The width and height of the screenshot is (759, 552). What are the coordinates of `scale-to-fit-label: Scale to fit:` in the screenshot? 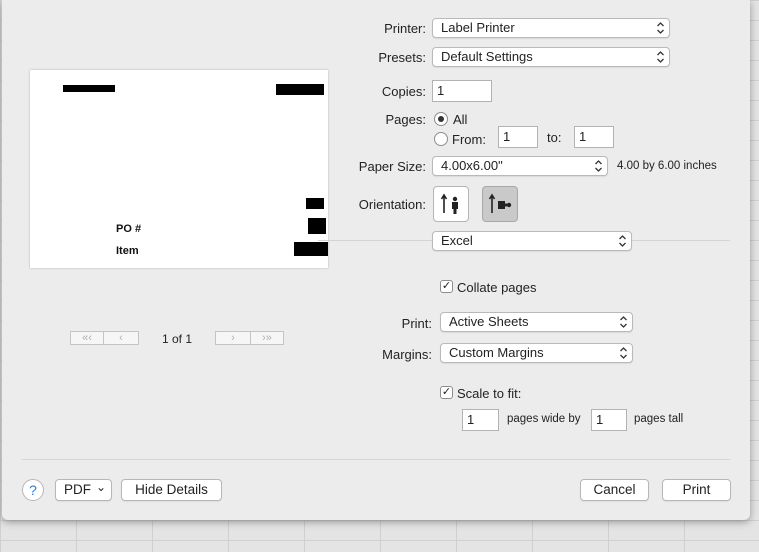 It's located at (489, 393).